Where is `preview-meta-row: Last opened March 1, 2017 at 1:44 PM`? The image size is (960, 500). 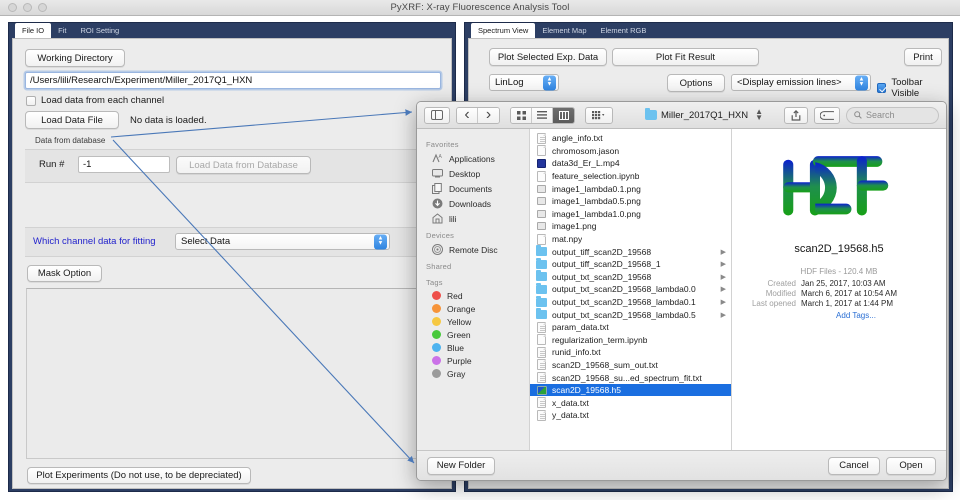 preview-meta-row: Last opened March 1, 2017 at 1:44 PM is located at coordinates (839, 303).